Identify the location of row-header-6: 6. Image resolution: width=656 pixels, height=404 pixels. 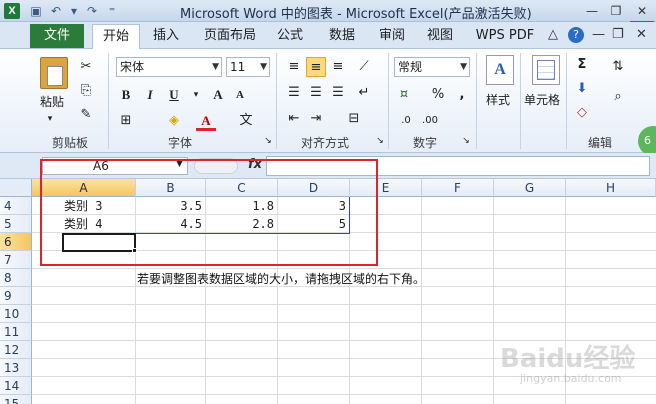
(16, 242).